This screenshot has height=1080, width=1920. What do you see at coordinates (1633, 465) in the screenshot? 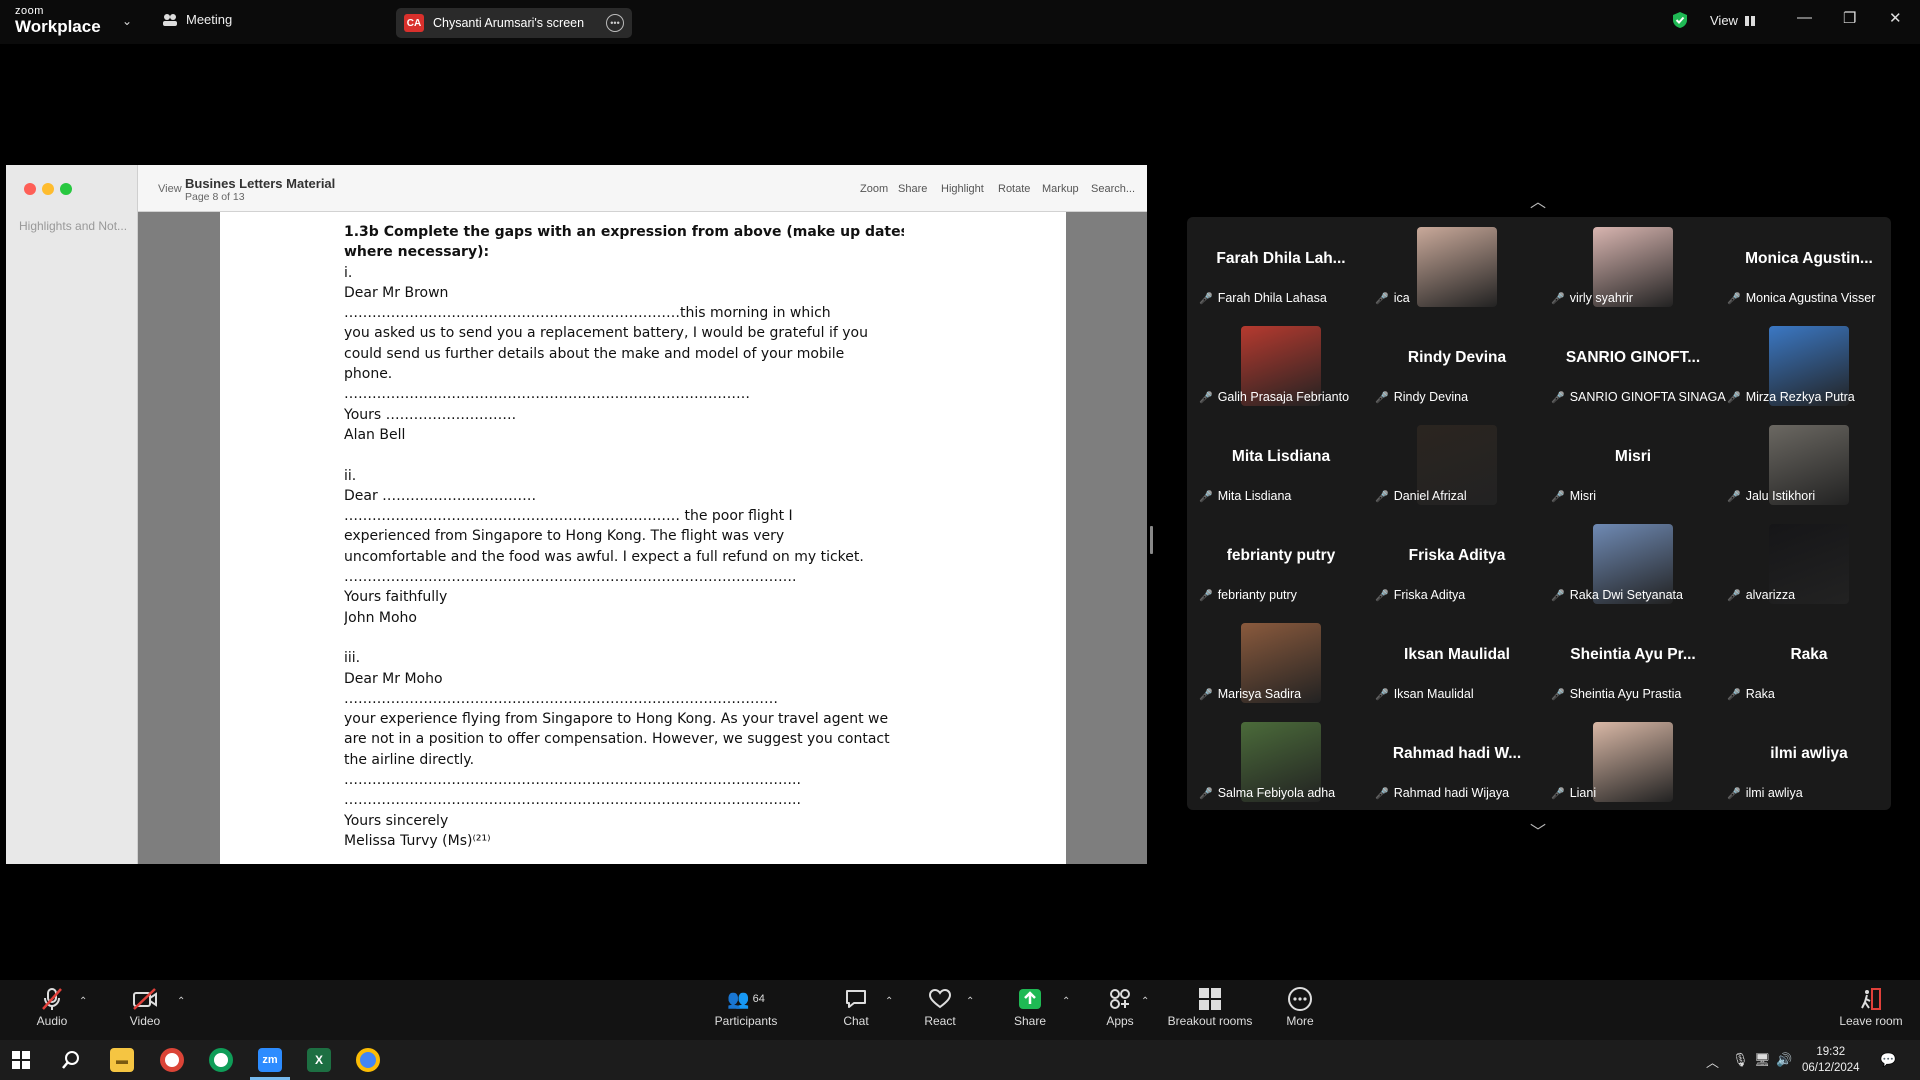
I see `participant-tile: Misri 🎤 Misri` at bounding box center [1633, 465].